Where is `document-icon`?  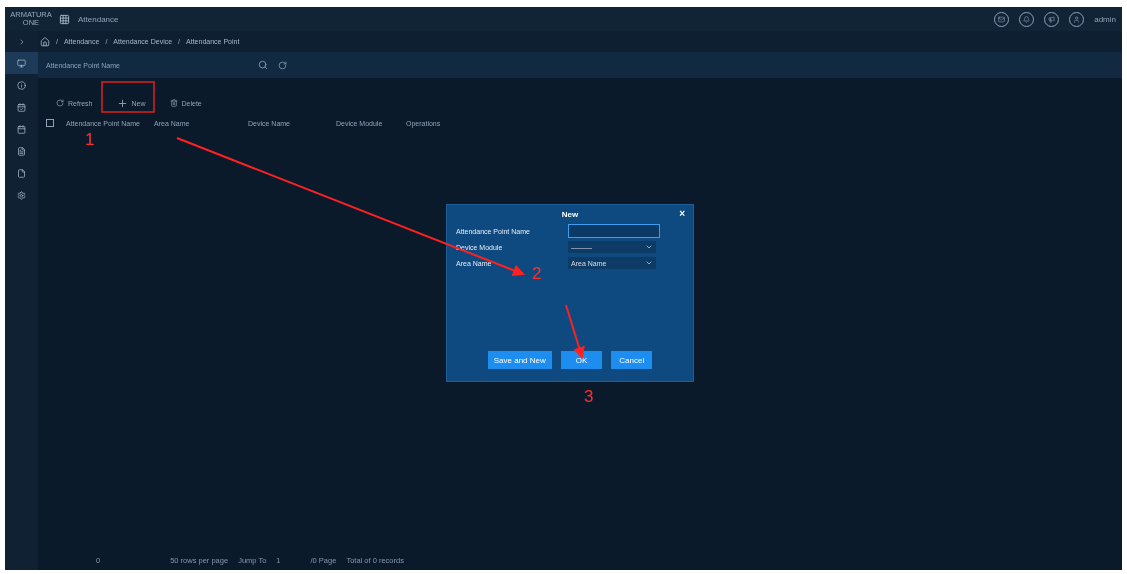 document-icon is located at coordinates (21, 151).